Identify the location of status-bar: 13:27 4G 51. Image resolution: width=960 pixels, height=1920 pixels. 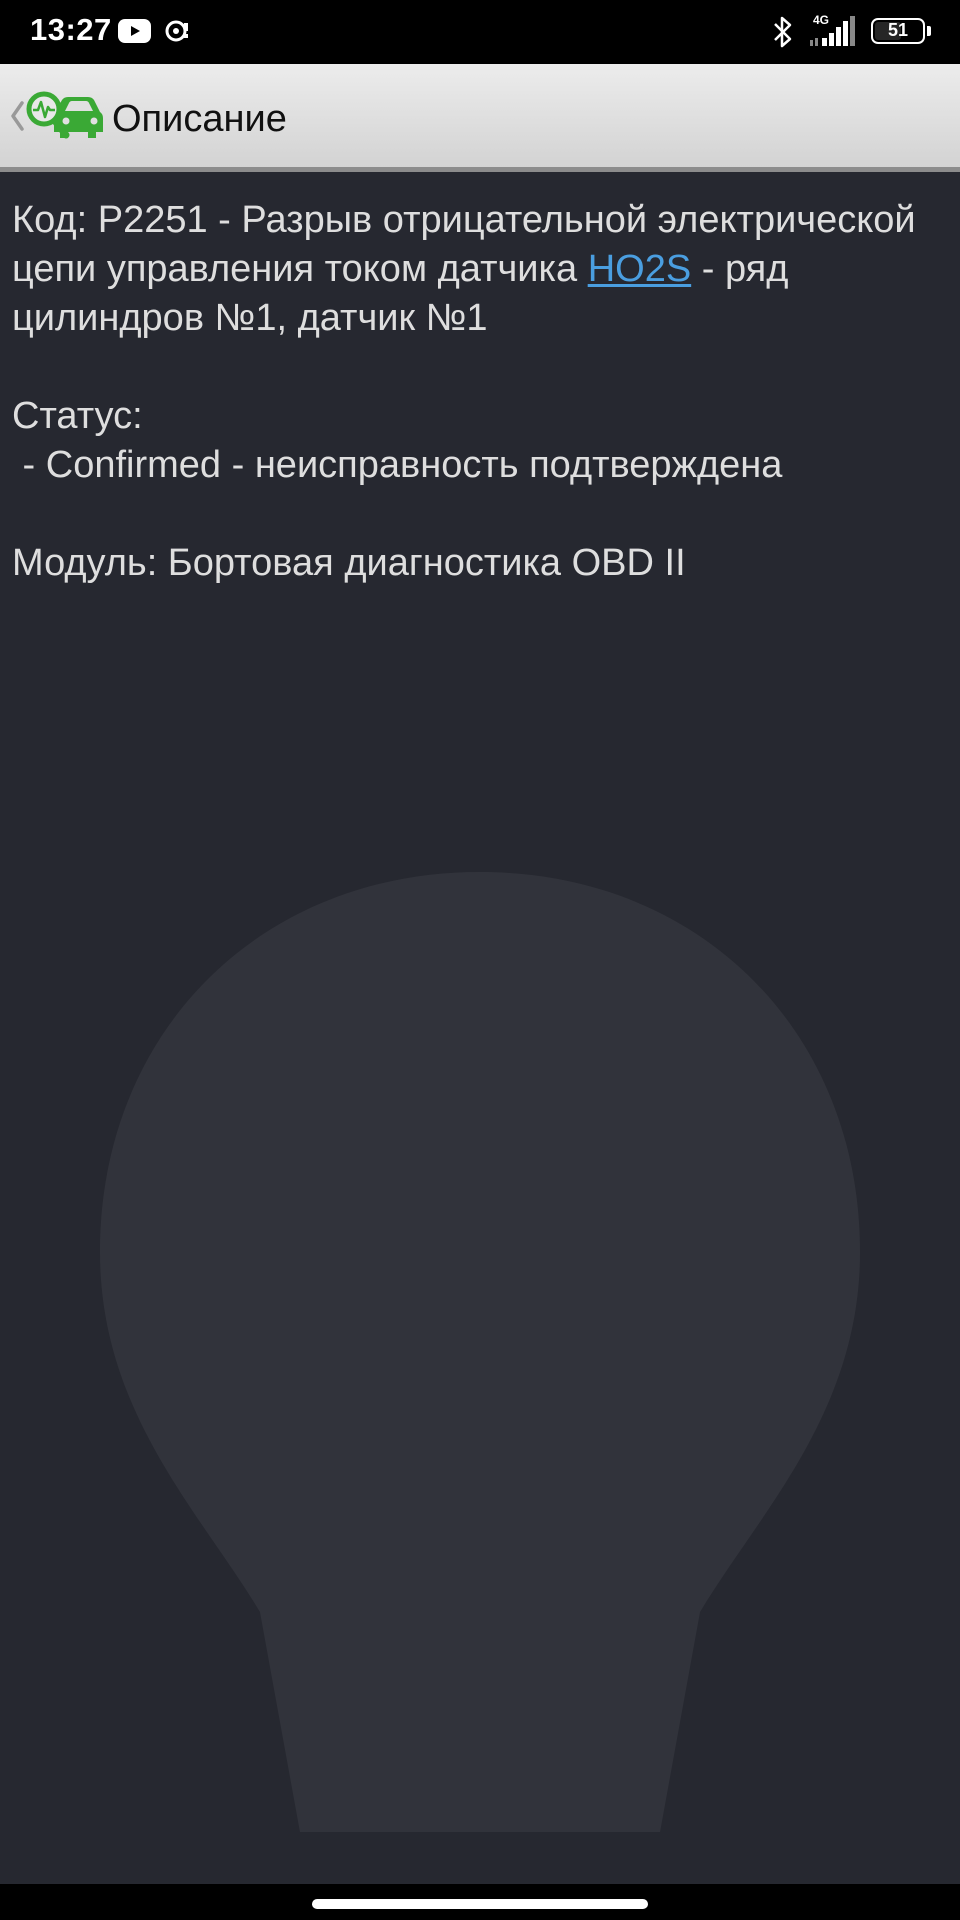
(480, 32).